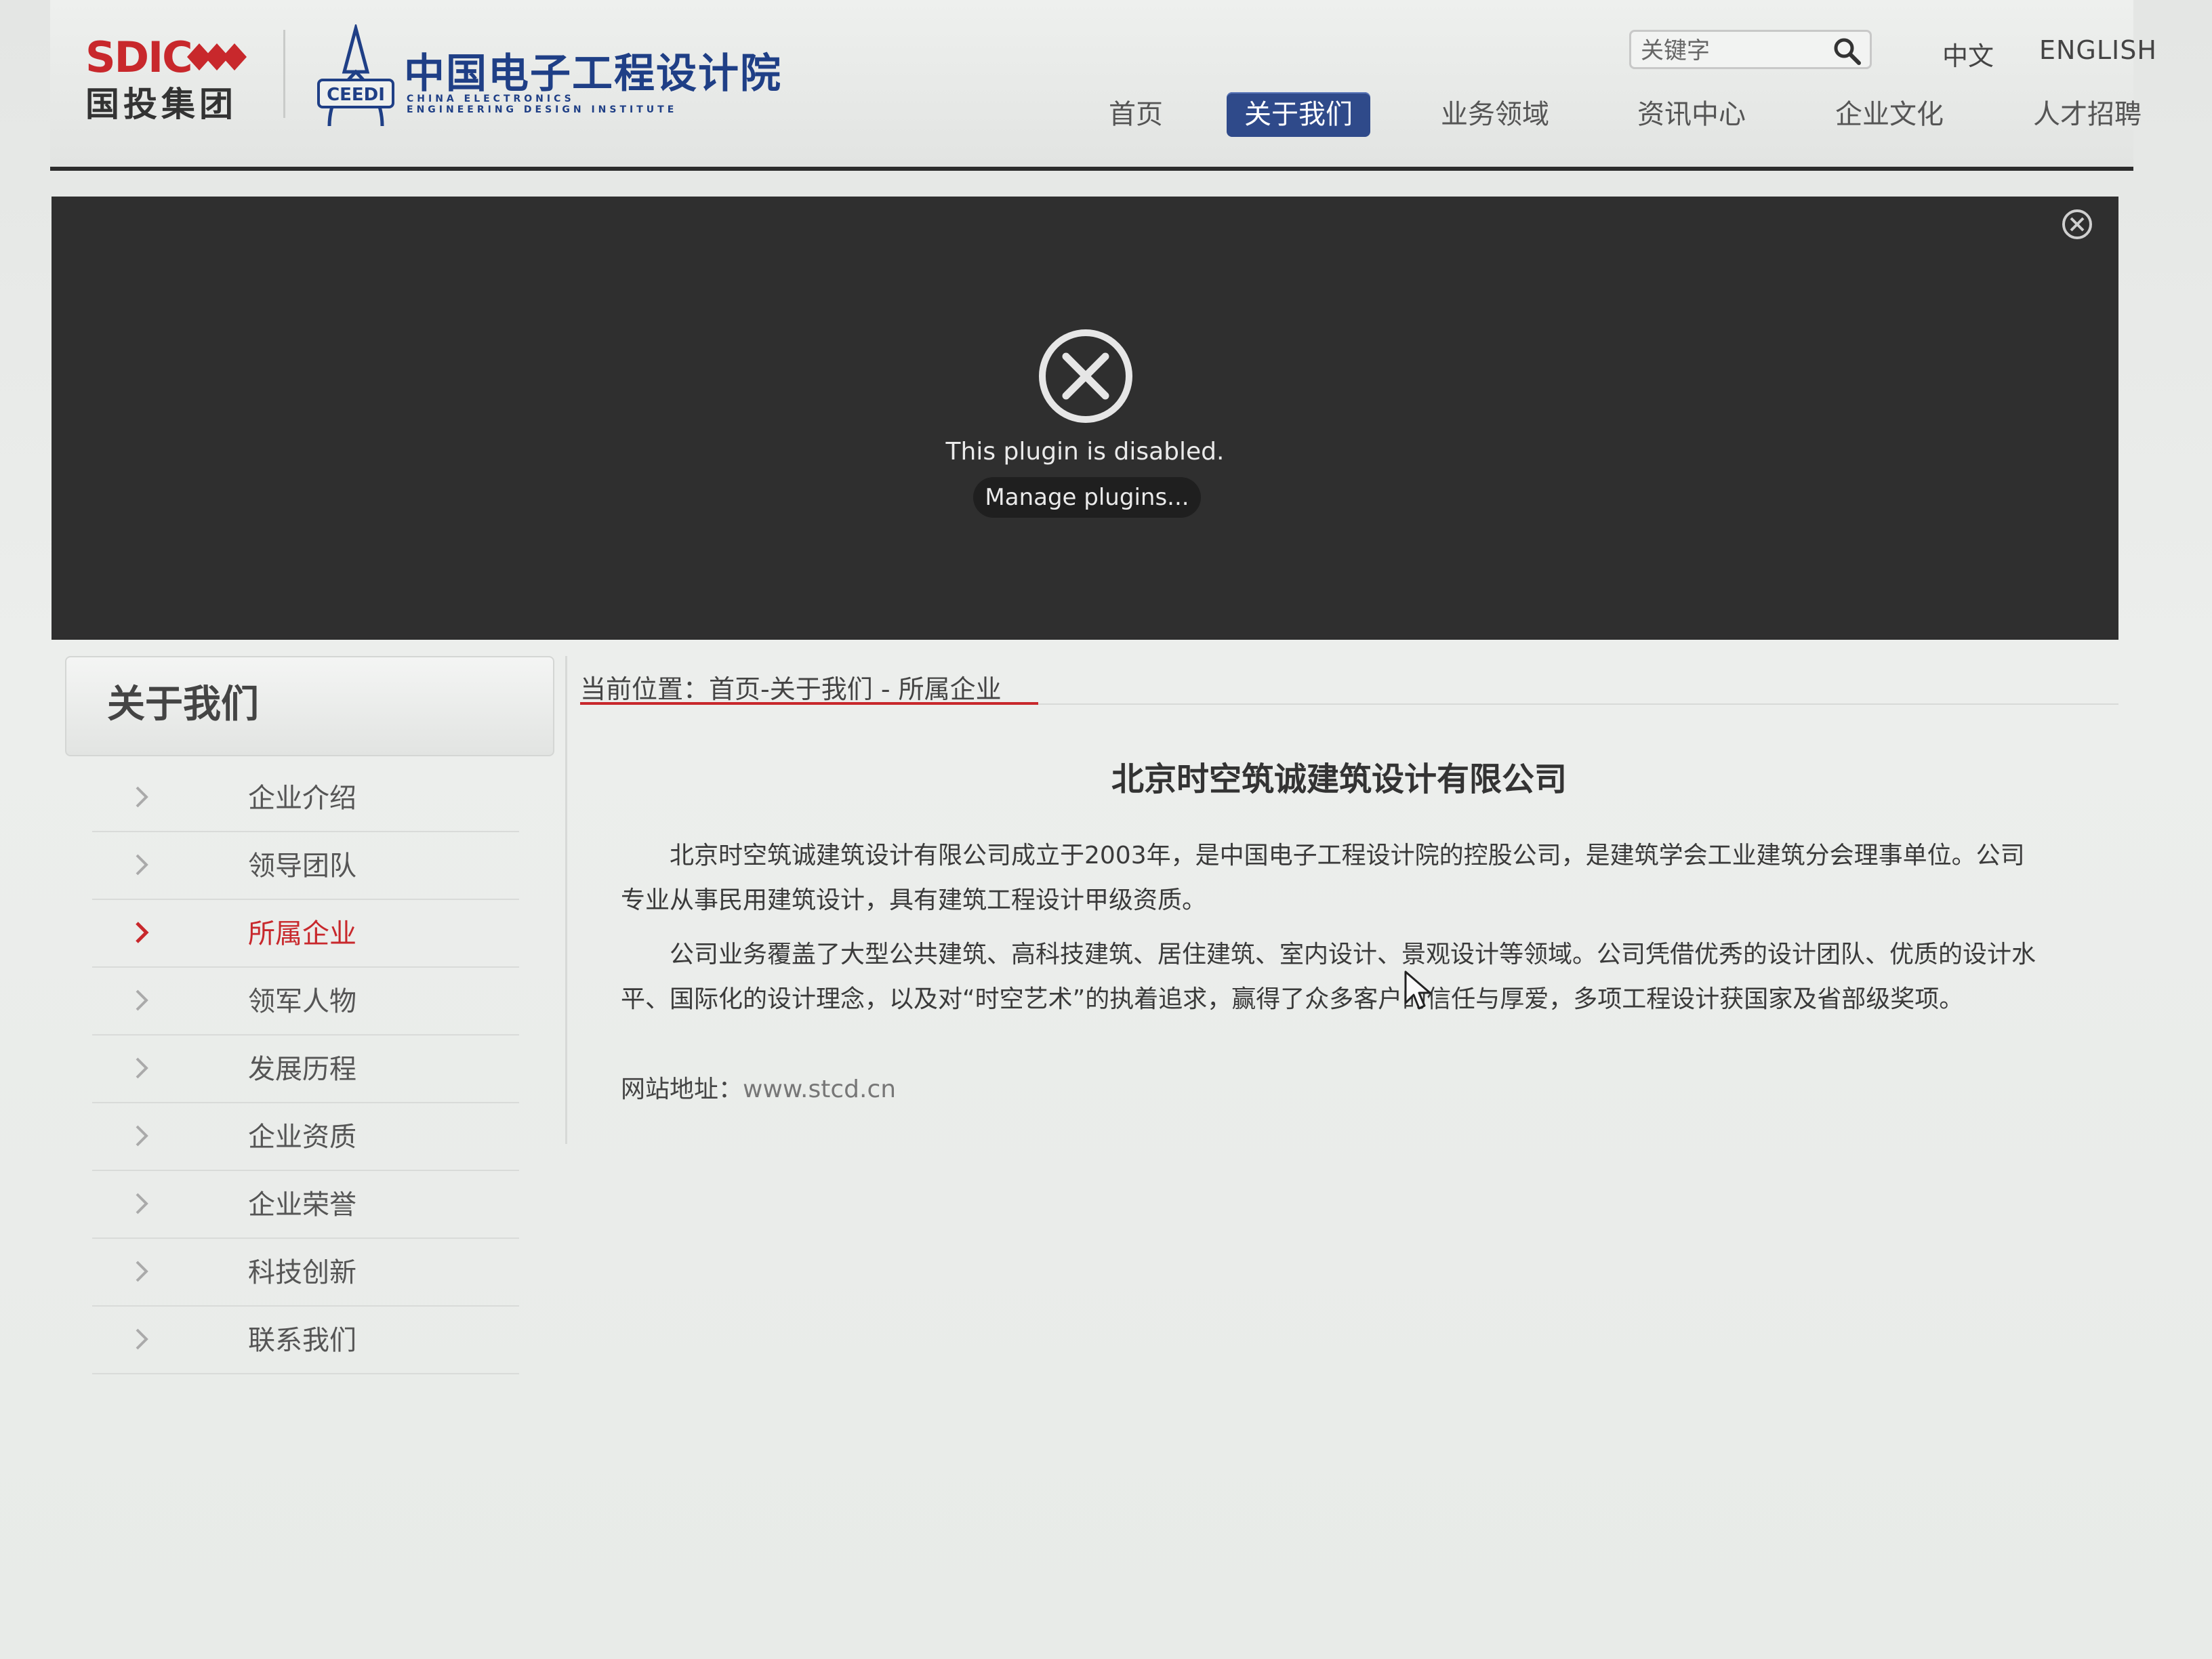  Describe the element at coordinates (1692, 114) in the screenshot. I see `nav-news: 资讯中心` at that location.